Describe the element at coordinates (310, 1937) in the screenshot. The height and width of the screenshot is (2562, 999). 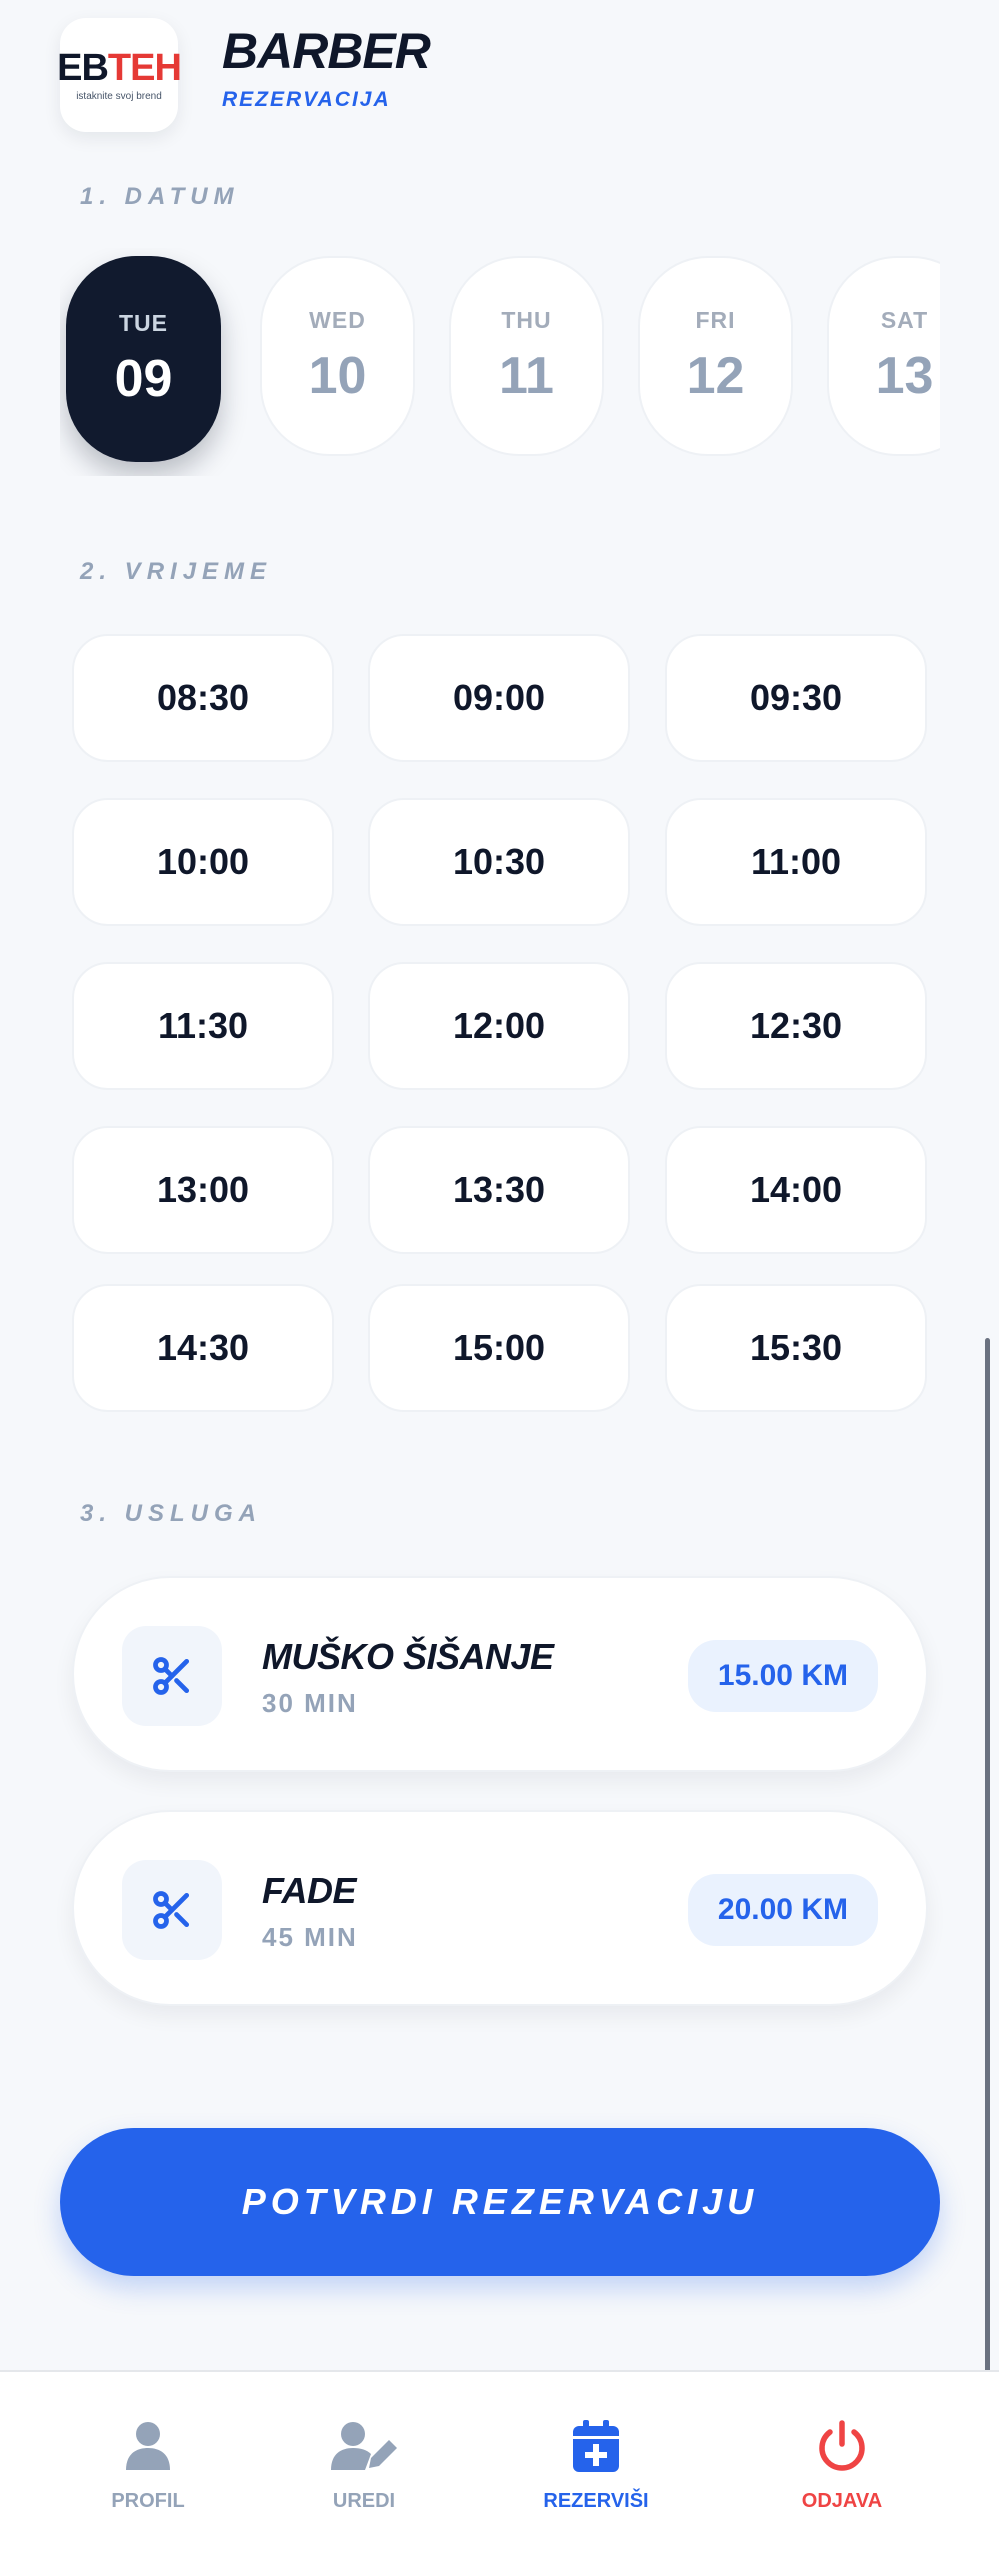
I see `service-duration: 45 MIN` at that location.